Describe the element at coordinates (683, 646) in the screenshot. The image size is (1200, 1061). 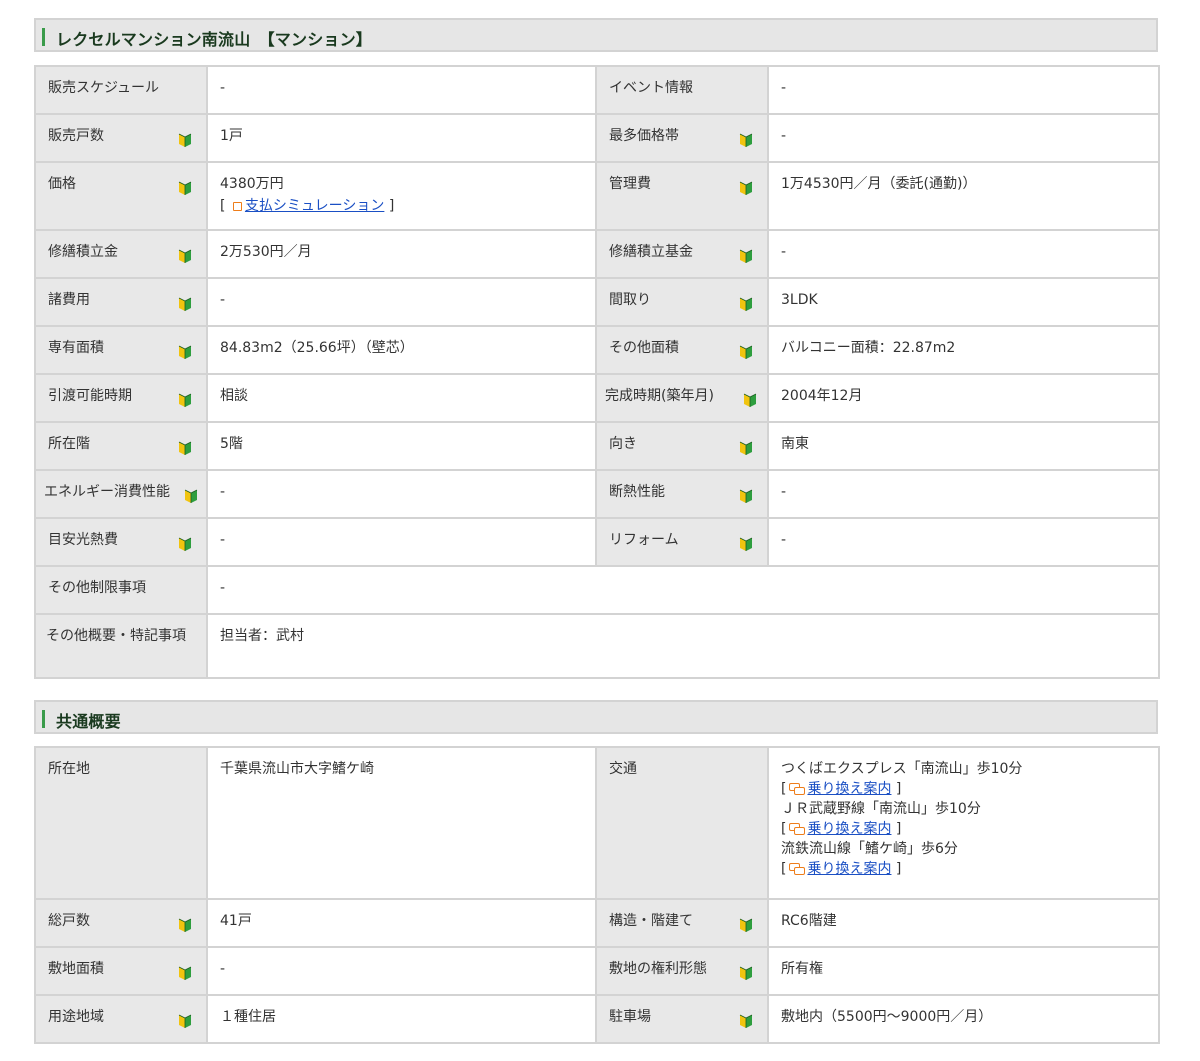
I see `value-cell: 担当者：武村` at that location.